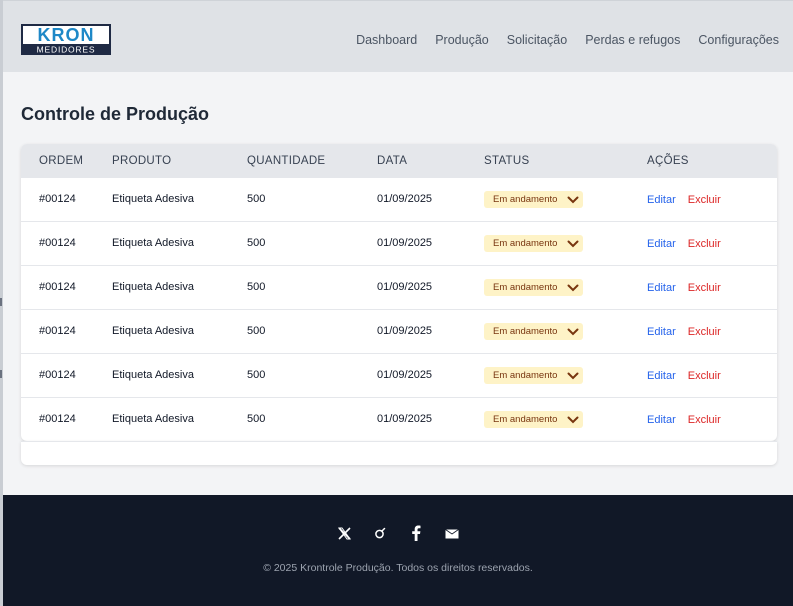  I want to click on nav-producao: Produção, so click(462, 40).